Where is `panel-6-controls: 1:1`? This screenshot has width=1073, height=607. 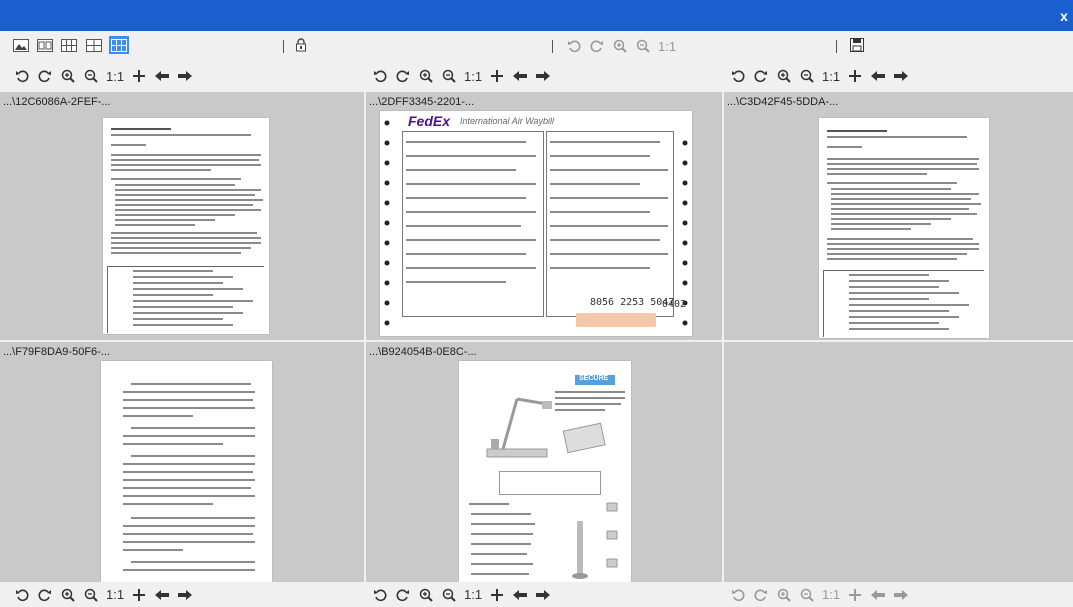 panel-6-controls: 1:1 is located at coordinates (819, 594).